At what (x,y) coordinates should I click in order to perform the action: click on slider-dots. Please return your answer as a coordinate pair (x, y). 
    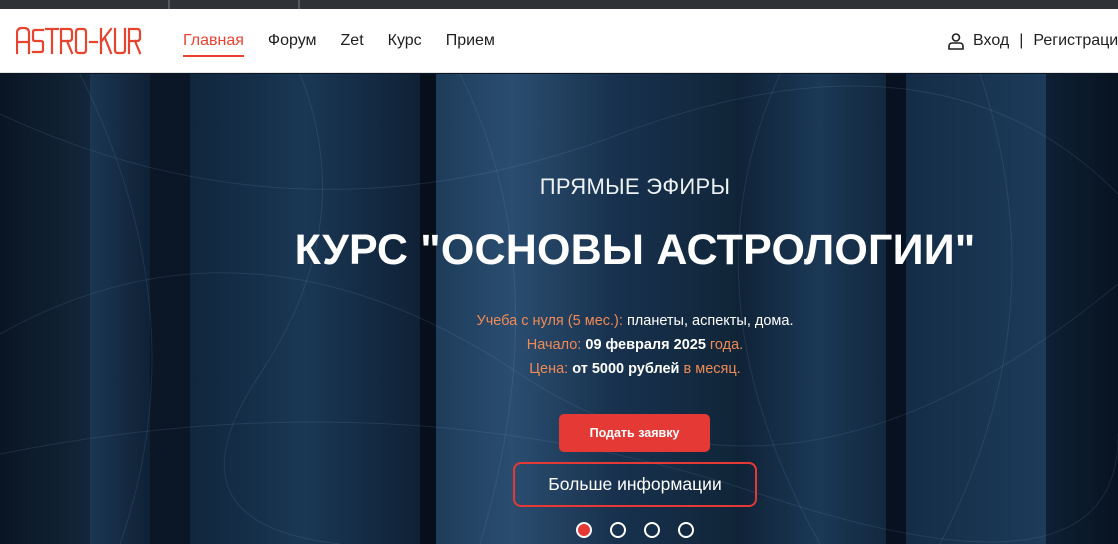
    Looking at the image, I should click on (644, 530).